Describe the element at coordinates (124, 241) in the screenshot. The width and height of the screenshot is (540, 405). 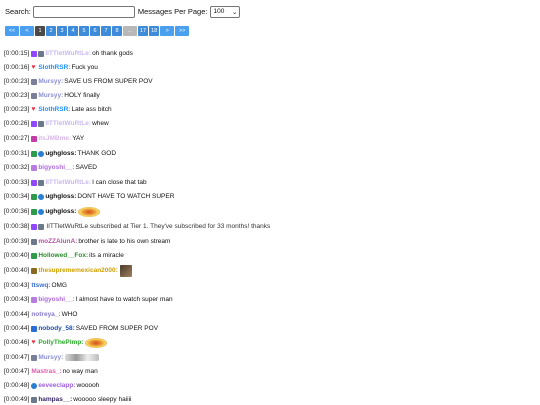
I see `message-text: brother is late to his own stream` at that location.